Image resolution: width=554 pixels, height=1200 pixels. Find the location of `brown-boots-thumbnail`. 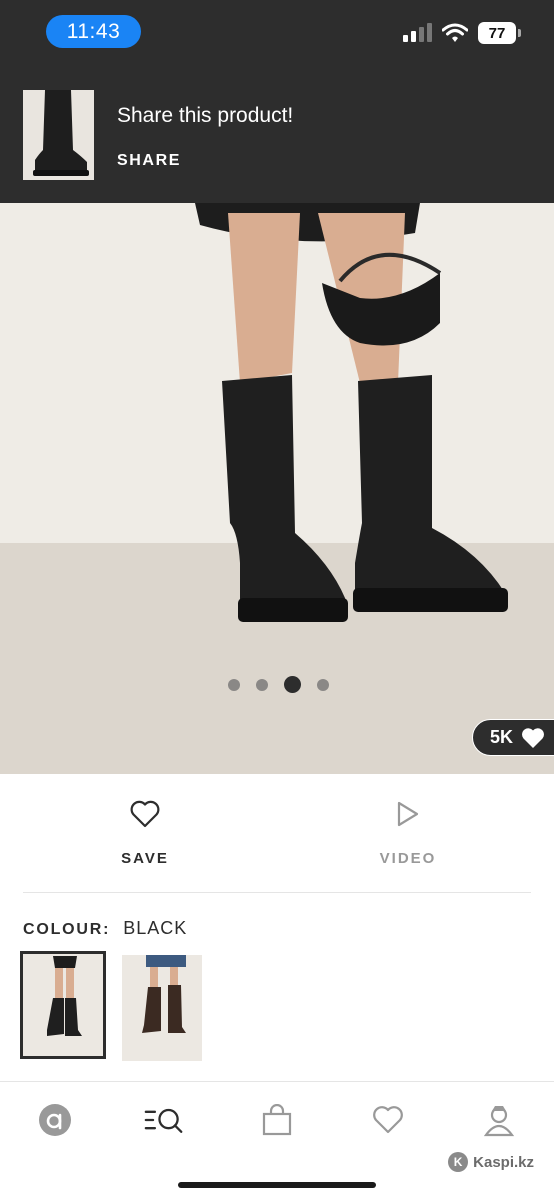

brown-boots-thumbnail is located at coordinates (162, 1005).